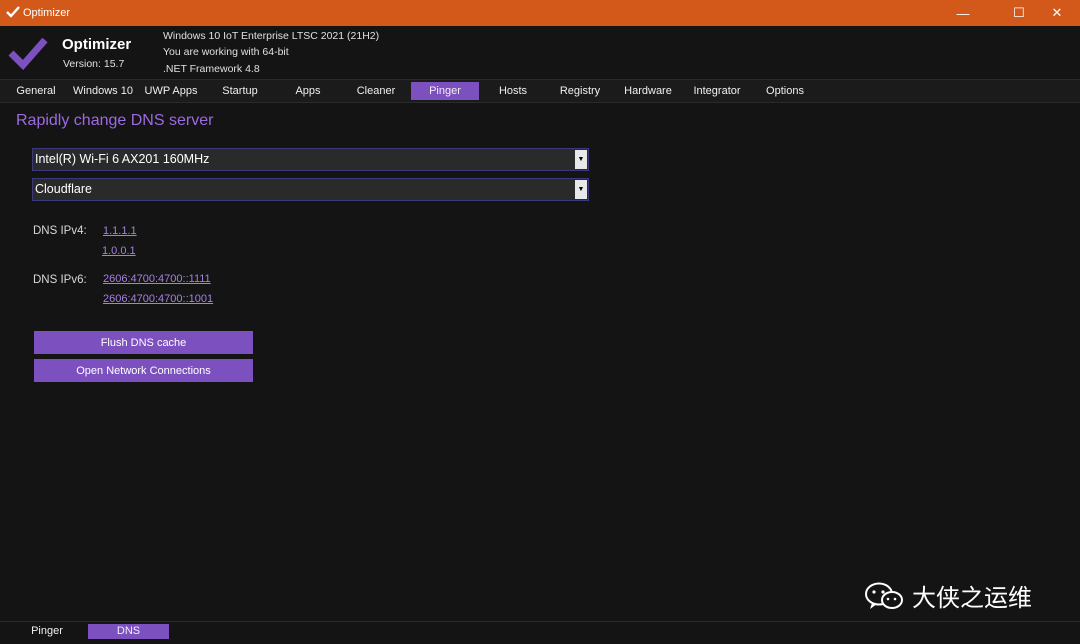  Describe the element at coordinates (115, 120) in the screenshot. I see `page-title: Rapidly change DNS server` at that location.